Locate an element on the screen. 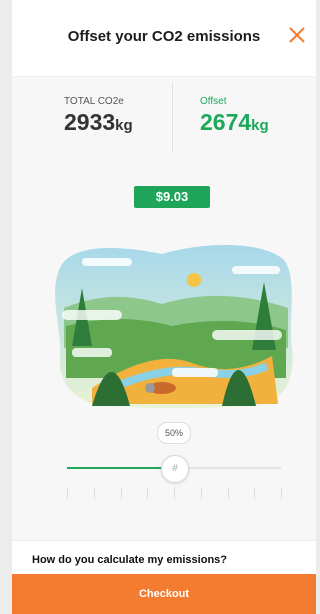 The height and width of the screenshot is (614, 320). offset-value: 2674 is located at coordinates (226, 122).